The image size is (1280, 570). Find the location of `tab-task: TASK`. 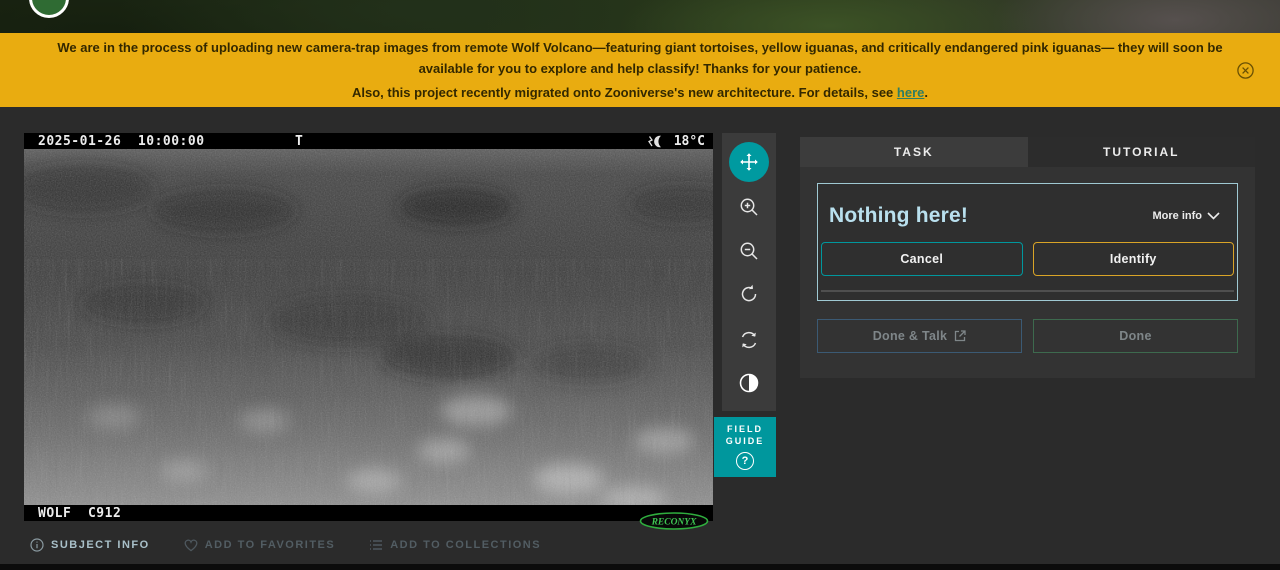

tab-task: TASK is located at coordinates (914, 152).